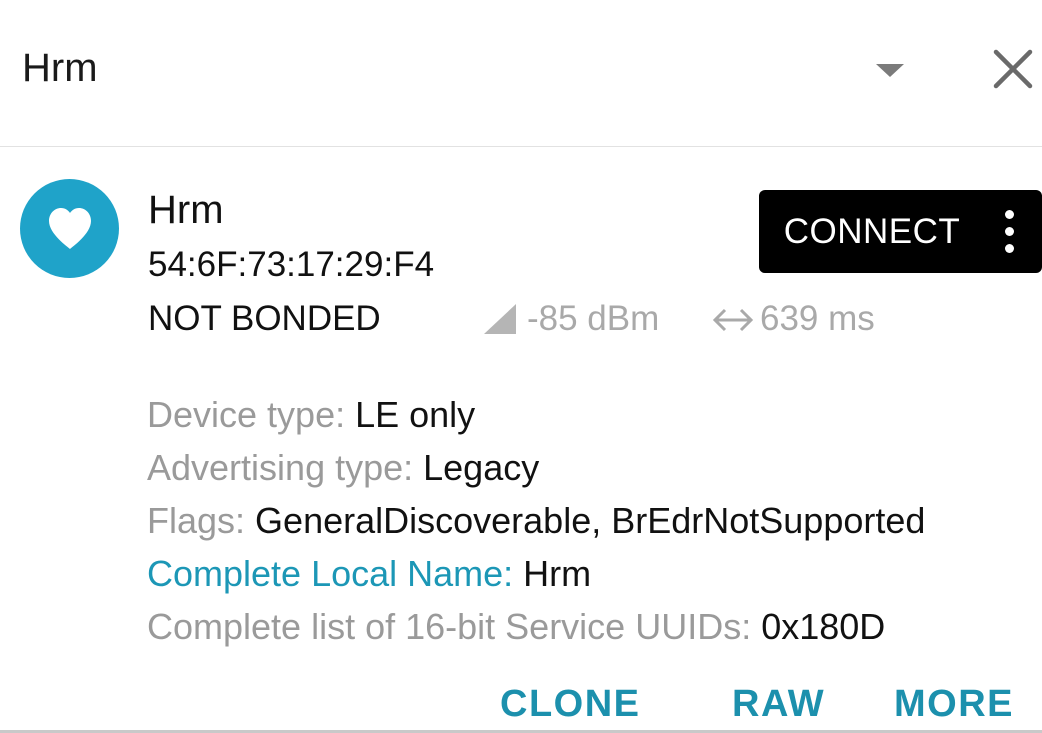 This screenshot has width=1042, height=733. I want to click on detail-device-type: Device type: LE only, so click(594, 414).